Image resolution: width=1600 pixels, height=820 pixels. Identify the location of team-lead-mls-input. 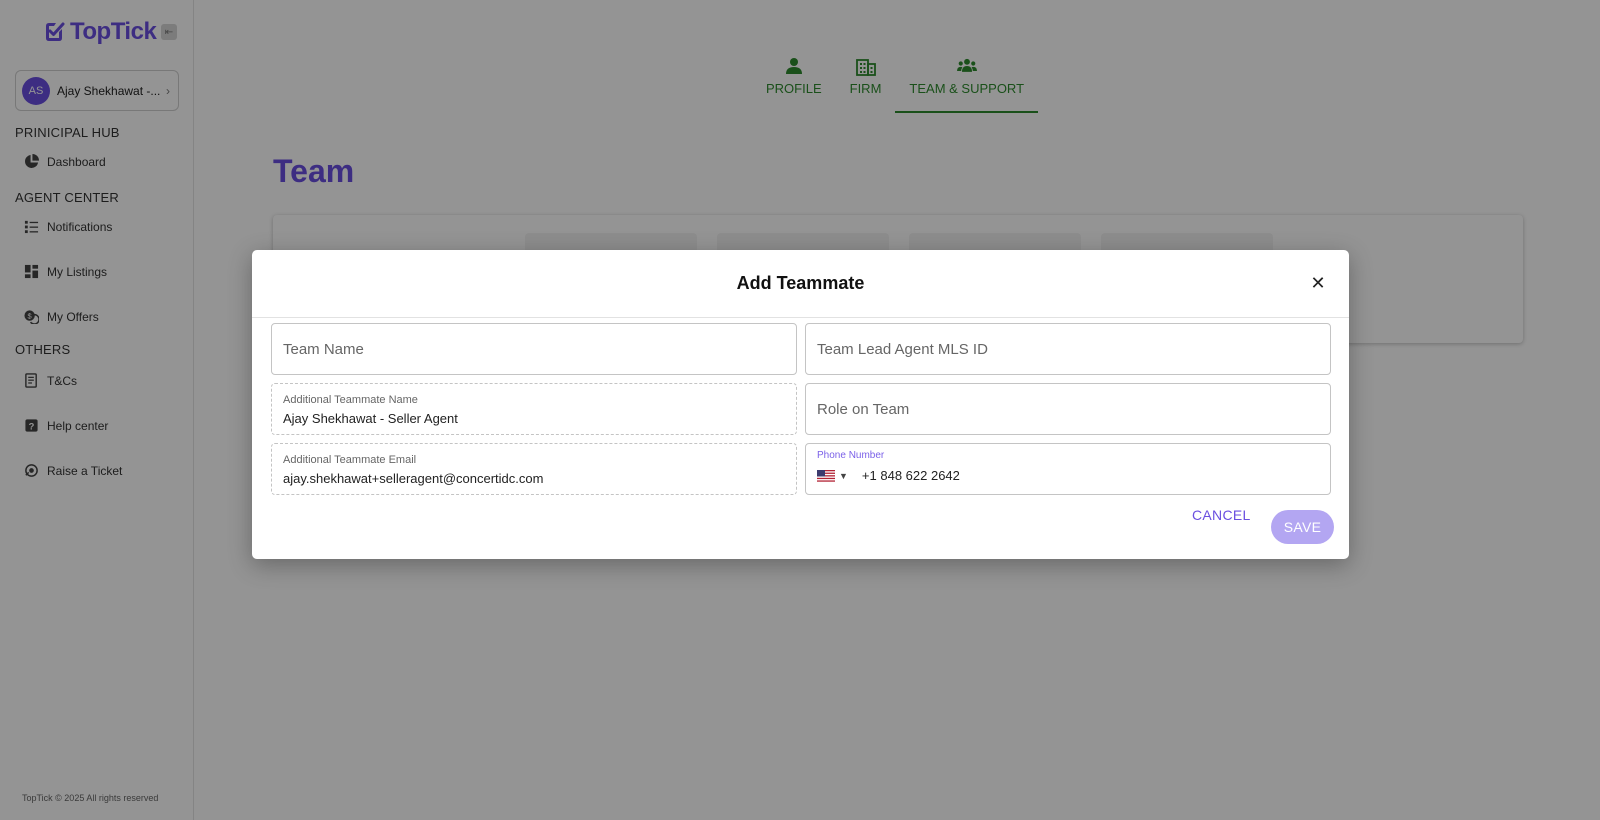
(1068, 349).